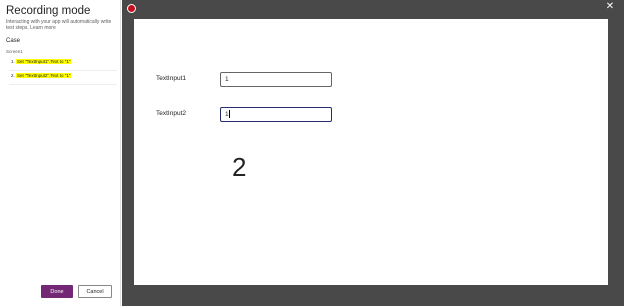 This screenshot has width=624, height=306. What do you see at coordinates (14, 51) in the screenshot?
I see `screen-label: Screen1` at bounding box center [14, 51].